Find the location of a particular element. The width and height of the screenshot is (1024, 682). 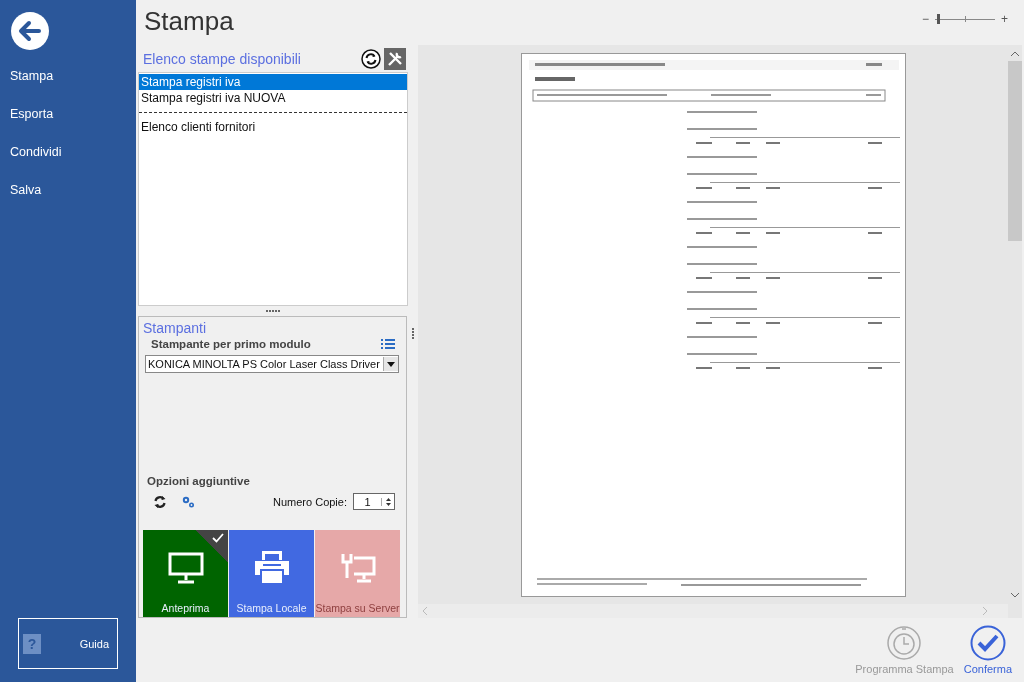

zoom-slider is located at coordinates (965, 19).